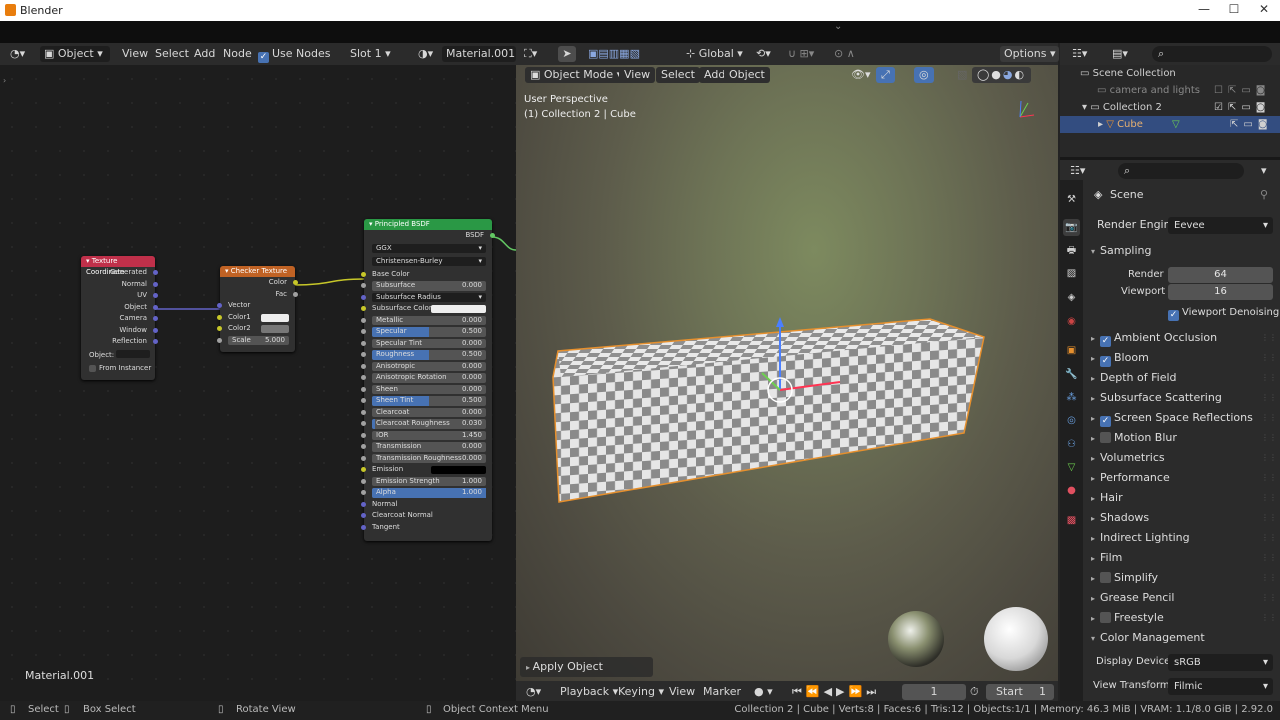  What do you see at coordinates (1220, 225) in the screenshot?
I see `render-engine-dropdown: Eevee ▾` at bounding box center [1220, 225].